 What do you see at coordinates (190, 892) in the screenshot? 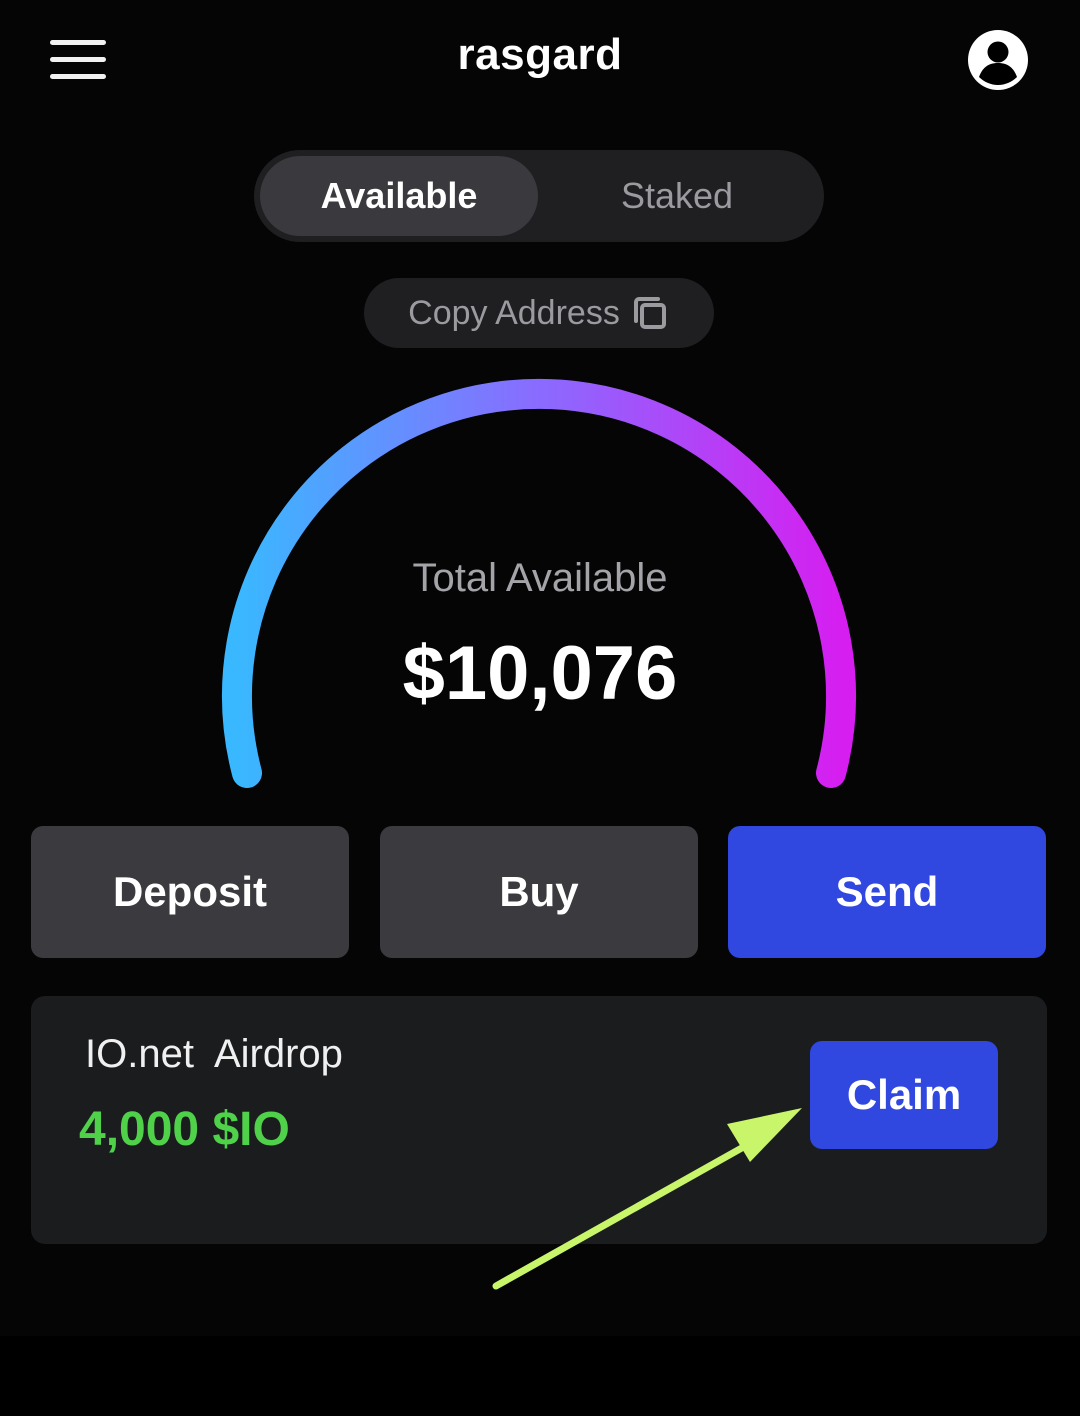
I see `deposit-button: Deposit` at bounding box center [190, 892].